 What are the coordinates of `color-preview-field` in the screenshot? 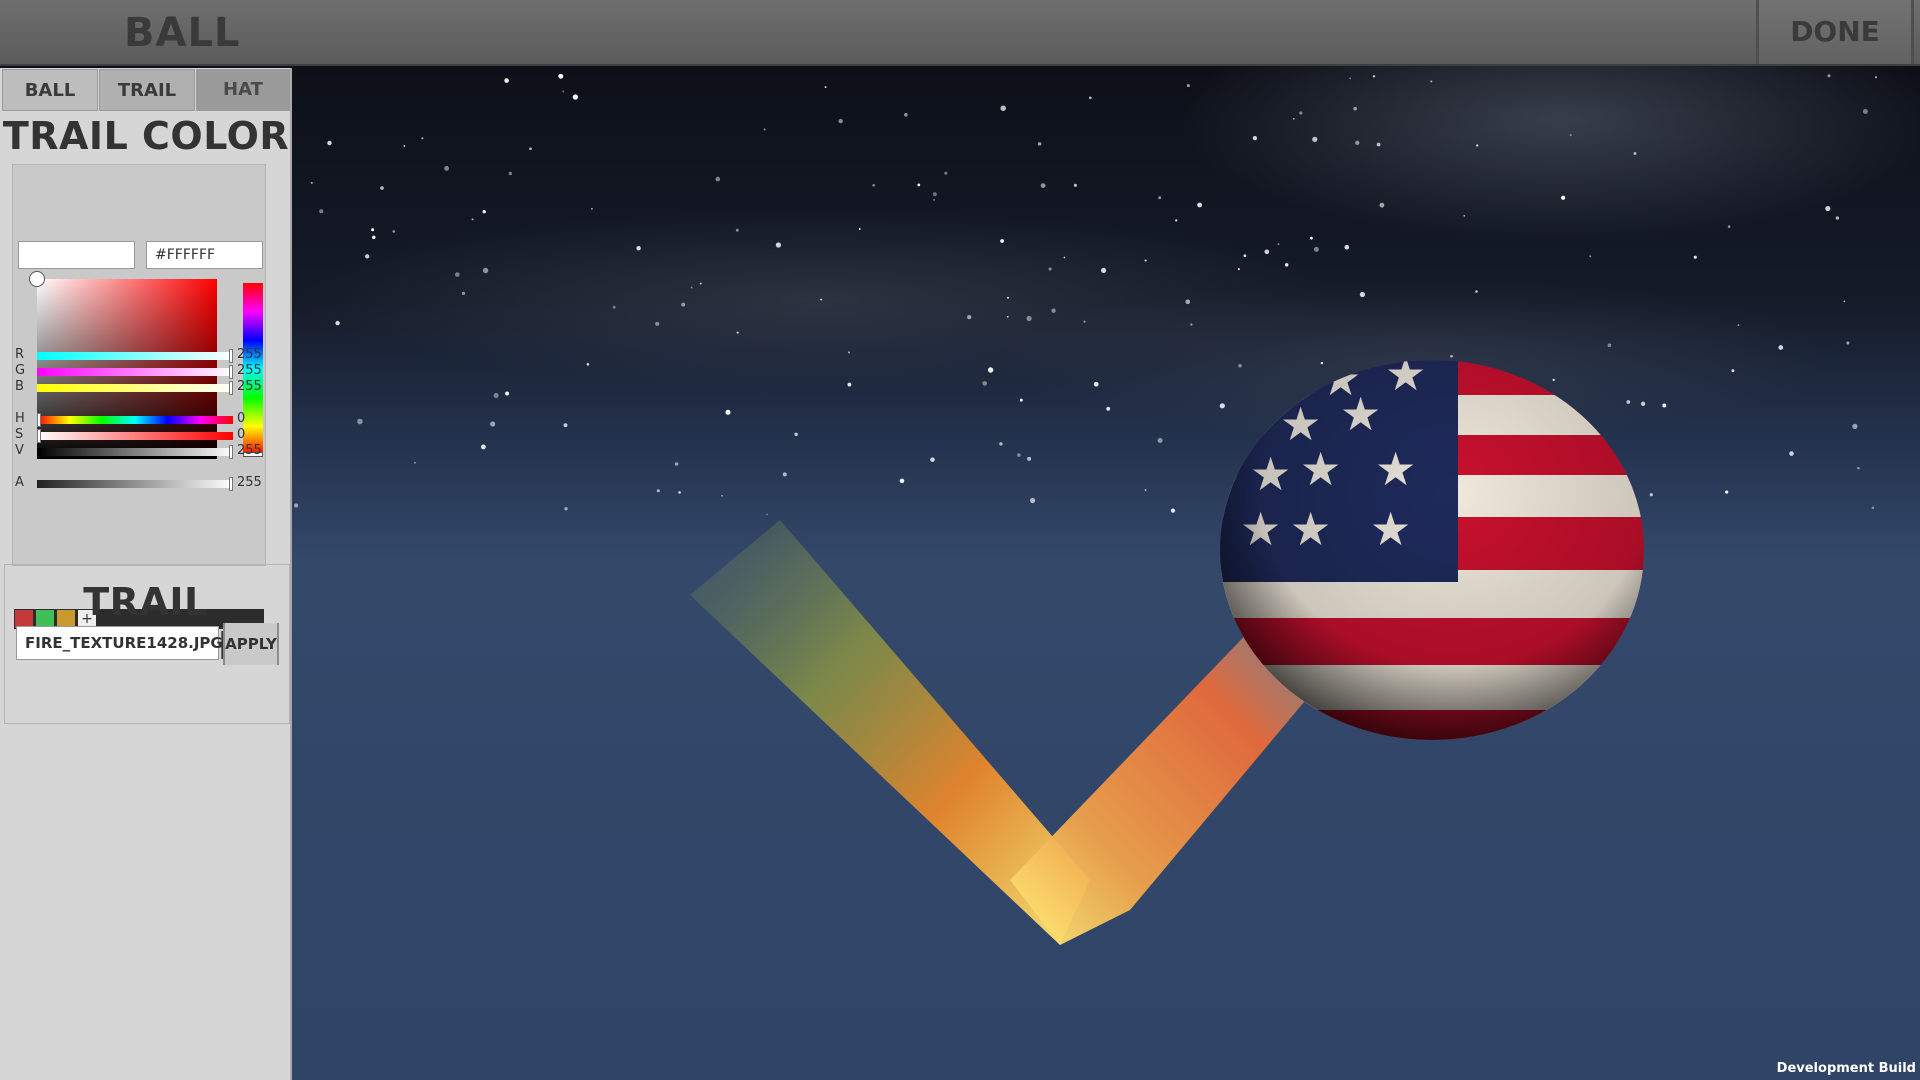 It's located at (76, 255).